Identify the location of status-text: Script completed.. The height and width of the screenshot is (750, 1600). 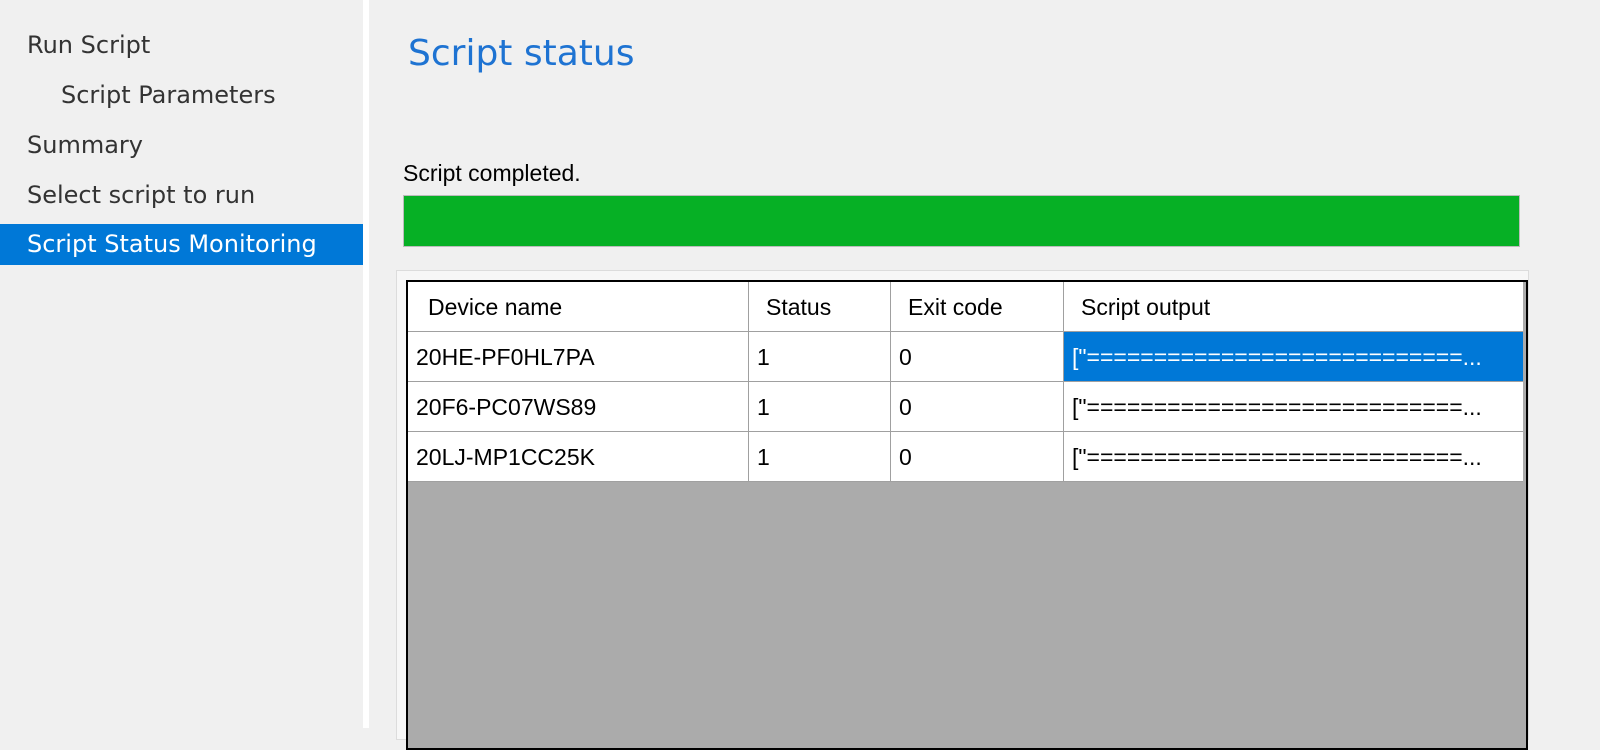
(492, 173).